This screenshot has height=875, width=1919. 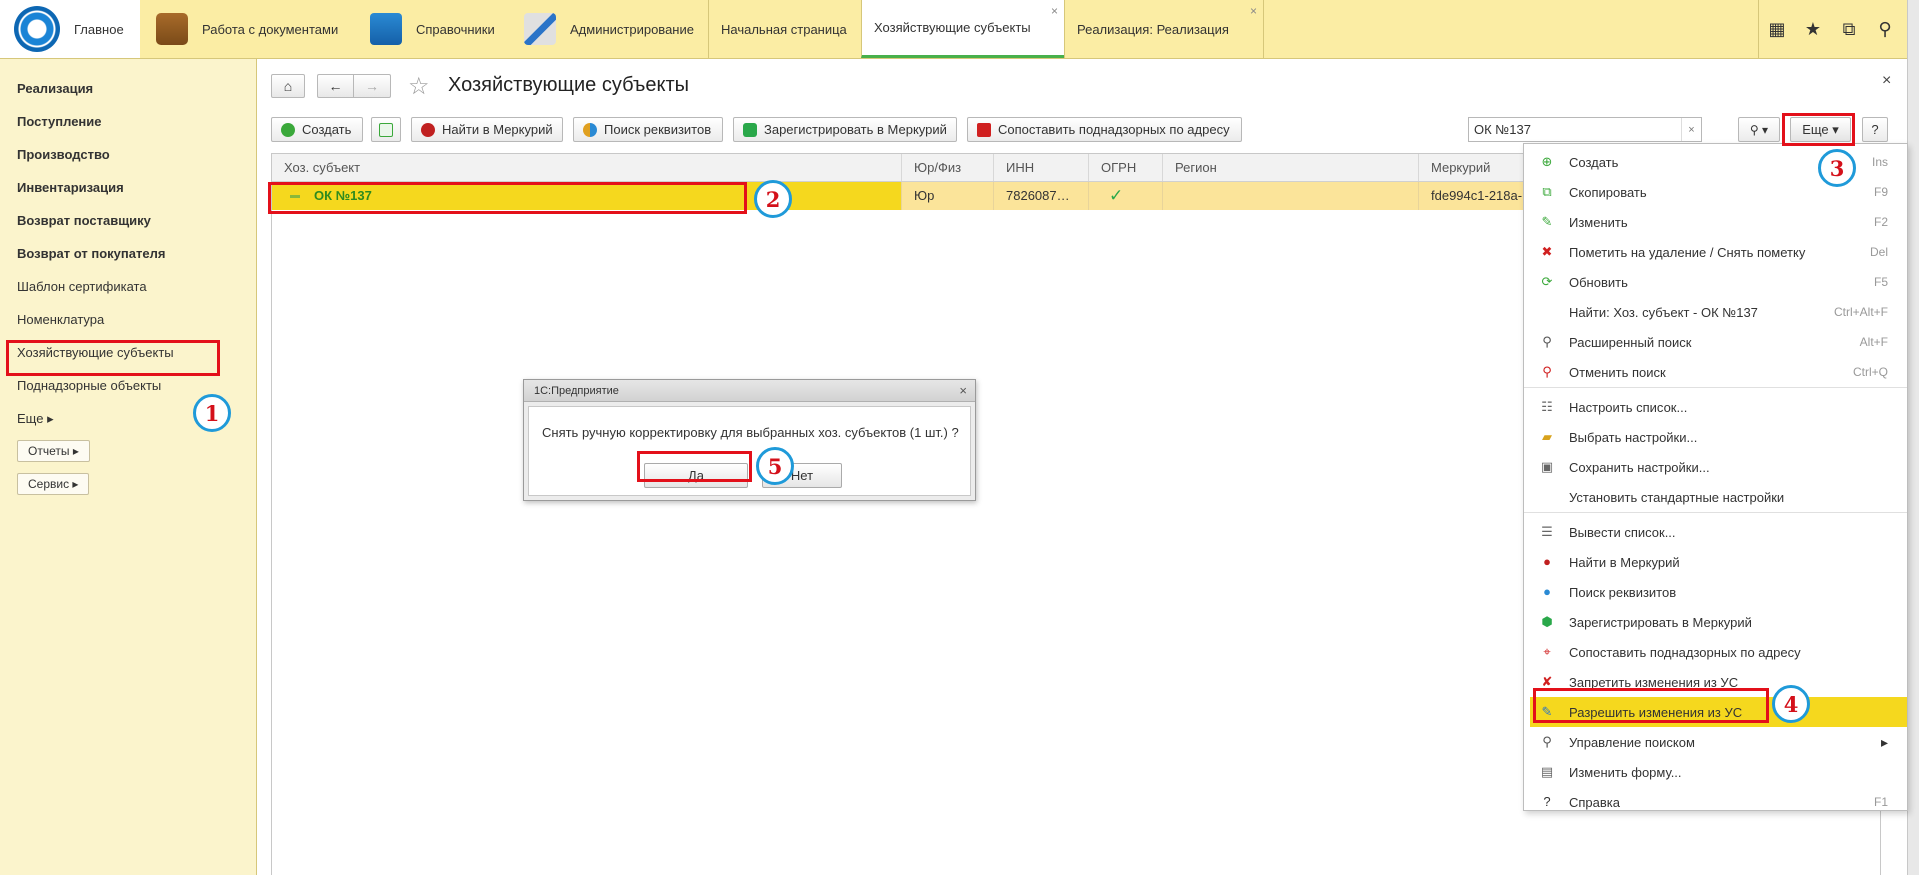 I want to click on tab-business-entities: Хозяйствующие субъекты ×, so click(x=962, y=29).